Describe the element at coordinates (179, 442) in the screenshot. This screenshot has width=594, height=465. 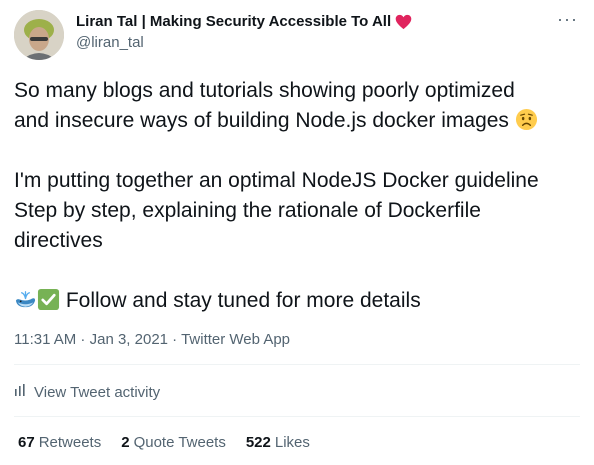
I see `quote-tweets-label: Quote Tweets` at that location.